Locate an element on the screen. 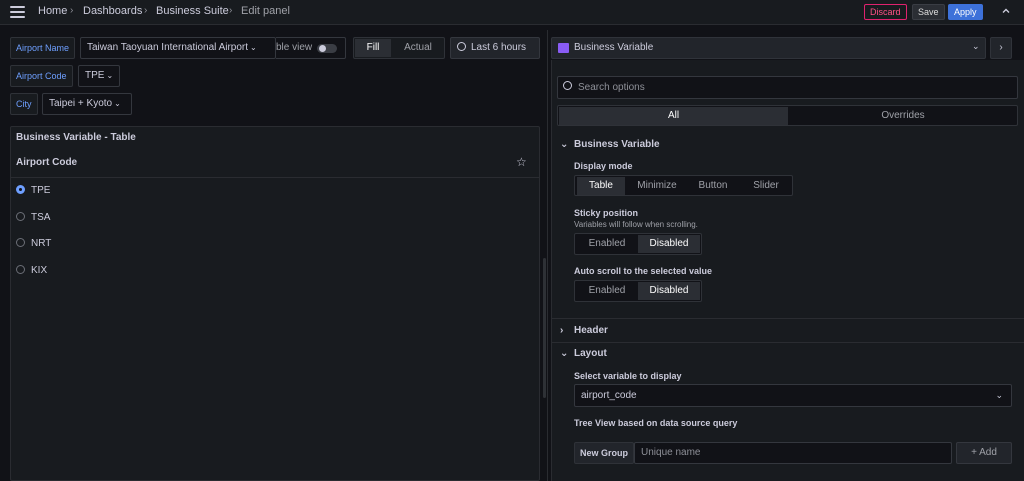 The width and height of the screenshot is (1024, 481). sticky-position-label: Sticky position is located at coordinates (606, 213).